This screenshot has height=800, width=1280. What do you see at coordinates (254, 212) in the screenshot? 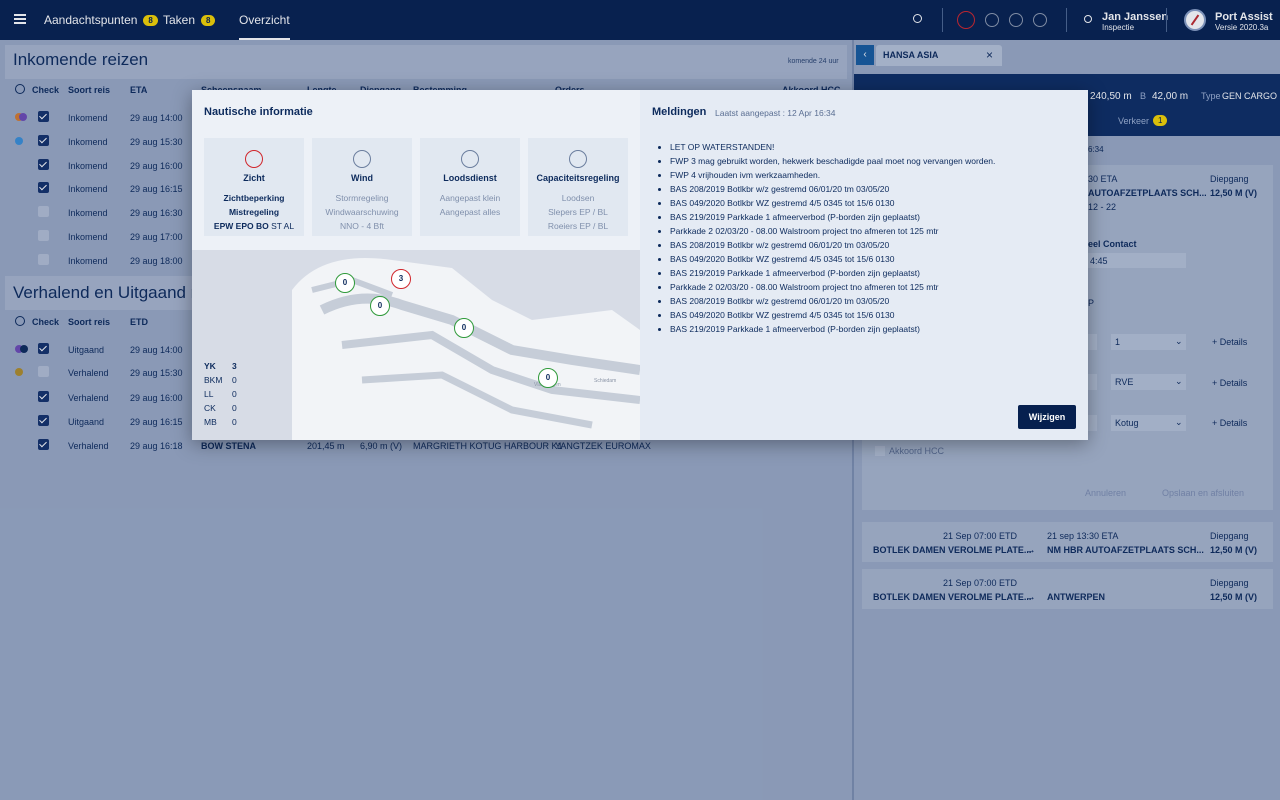
I see `card-line: Mistregeling` at bounding box center [254, 212].